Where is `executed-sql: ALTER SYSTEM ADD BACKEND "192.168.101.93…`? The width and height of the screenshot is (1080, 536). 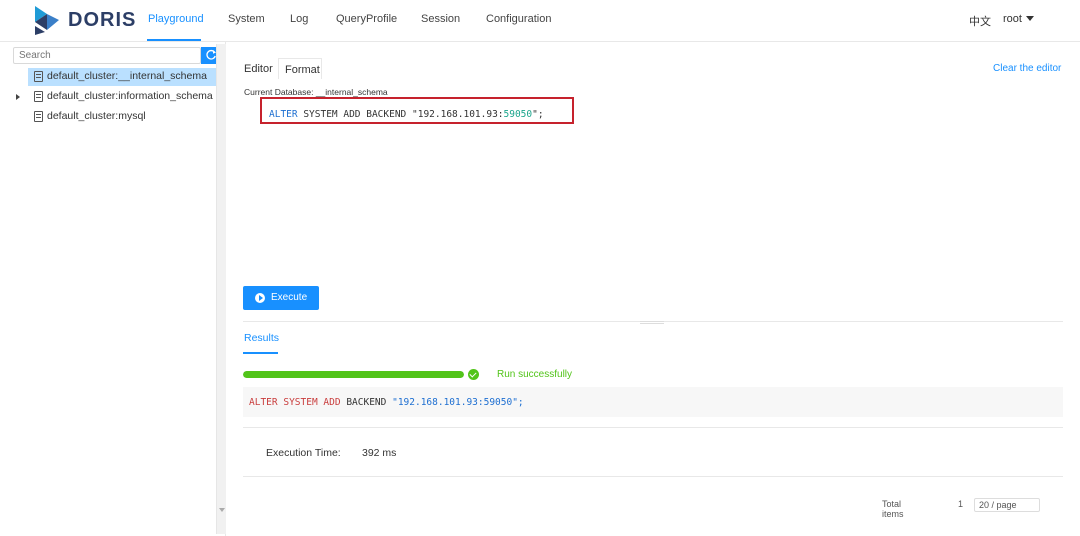
executed-sql: ALTER SYSTEM ADD BACKEND "192.168.101.93… is located at coordinates (653, 402).